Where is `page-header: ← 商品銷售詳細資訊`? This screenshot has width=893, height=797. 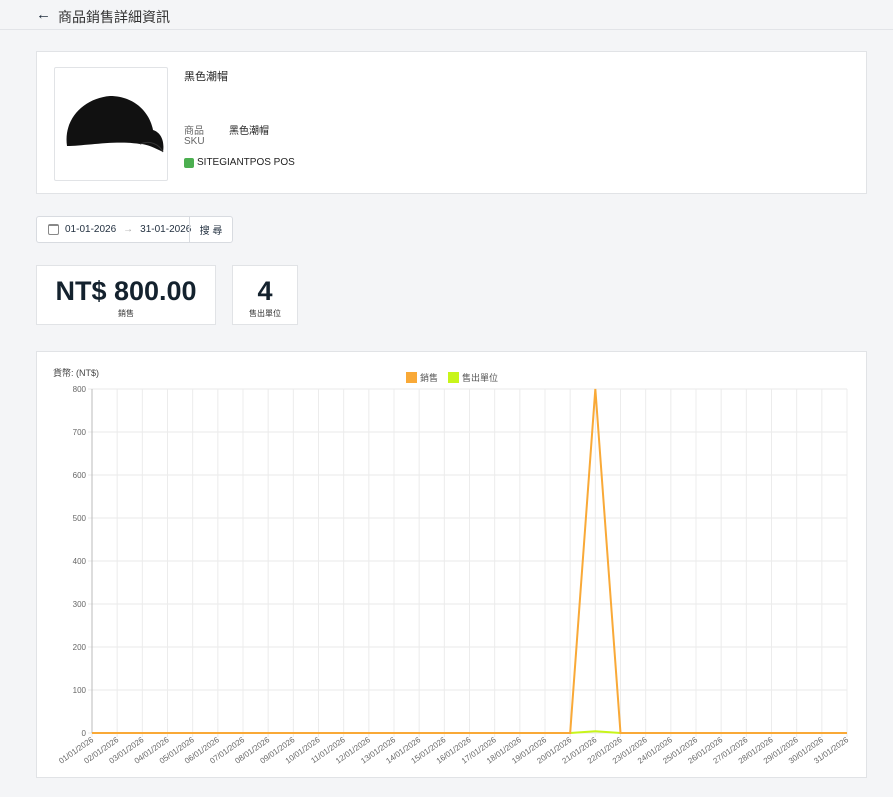 page-header: ← 商品銷售詳細資訊 is located at coordinates (446, 15).